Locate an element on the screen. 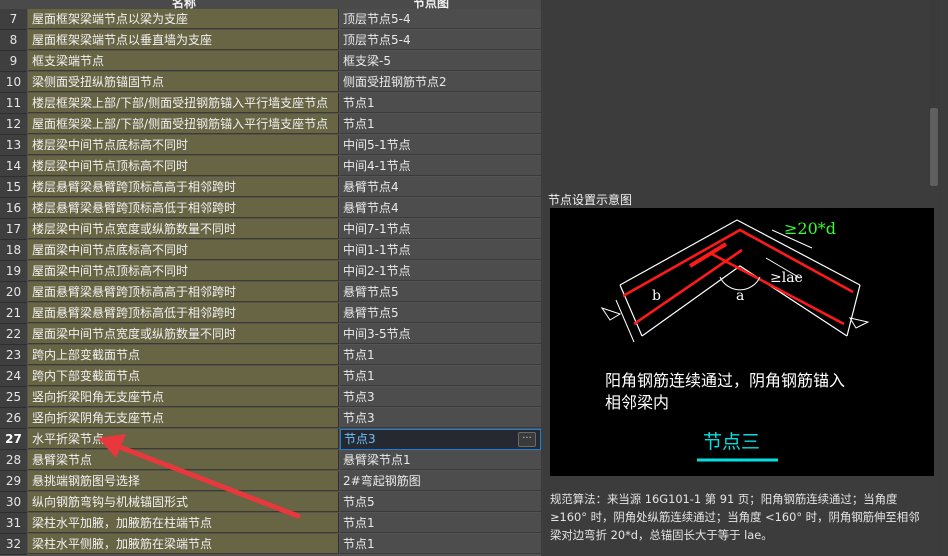  table-row: 31 梁柱水平加腋，加腋筋在柱端节点 节点1 is located at coordinates (270, 523).